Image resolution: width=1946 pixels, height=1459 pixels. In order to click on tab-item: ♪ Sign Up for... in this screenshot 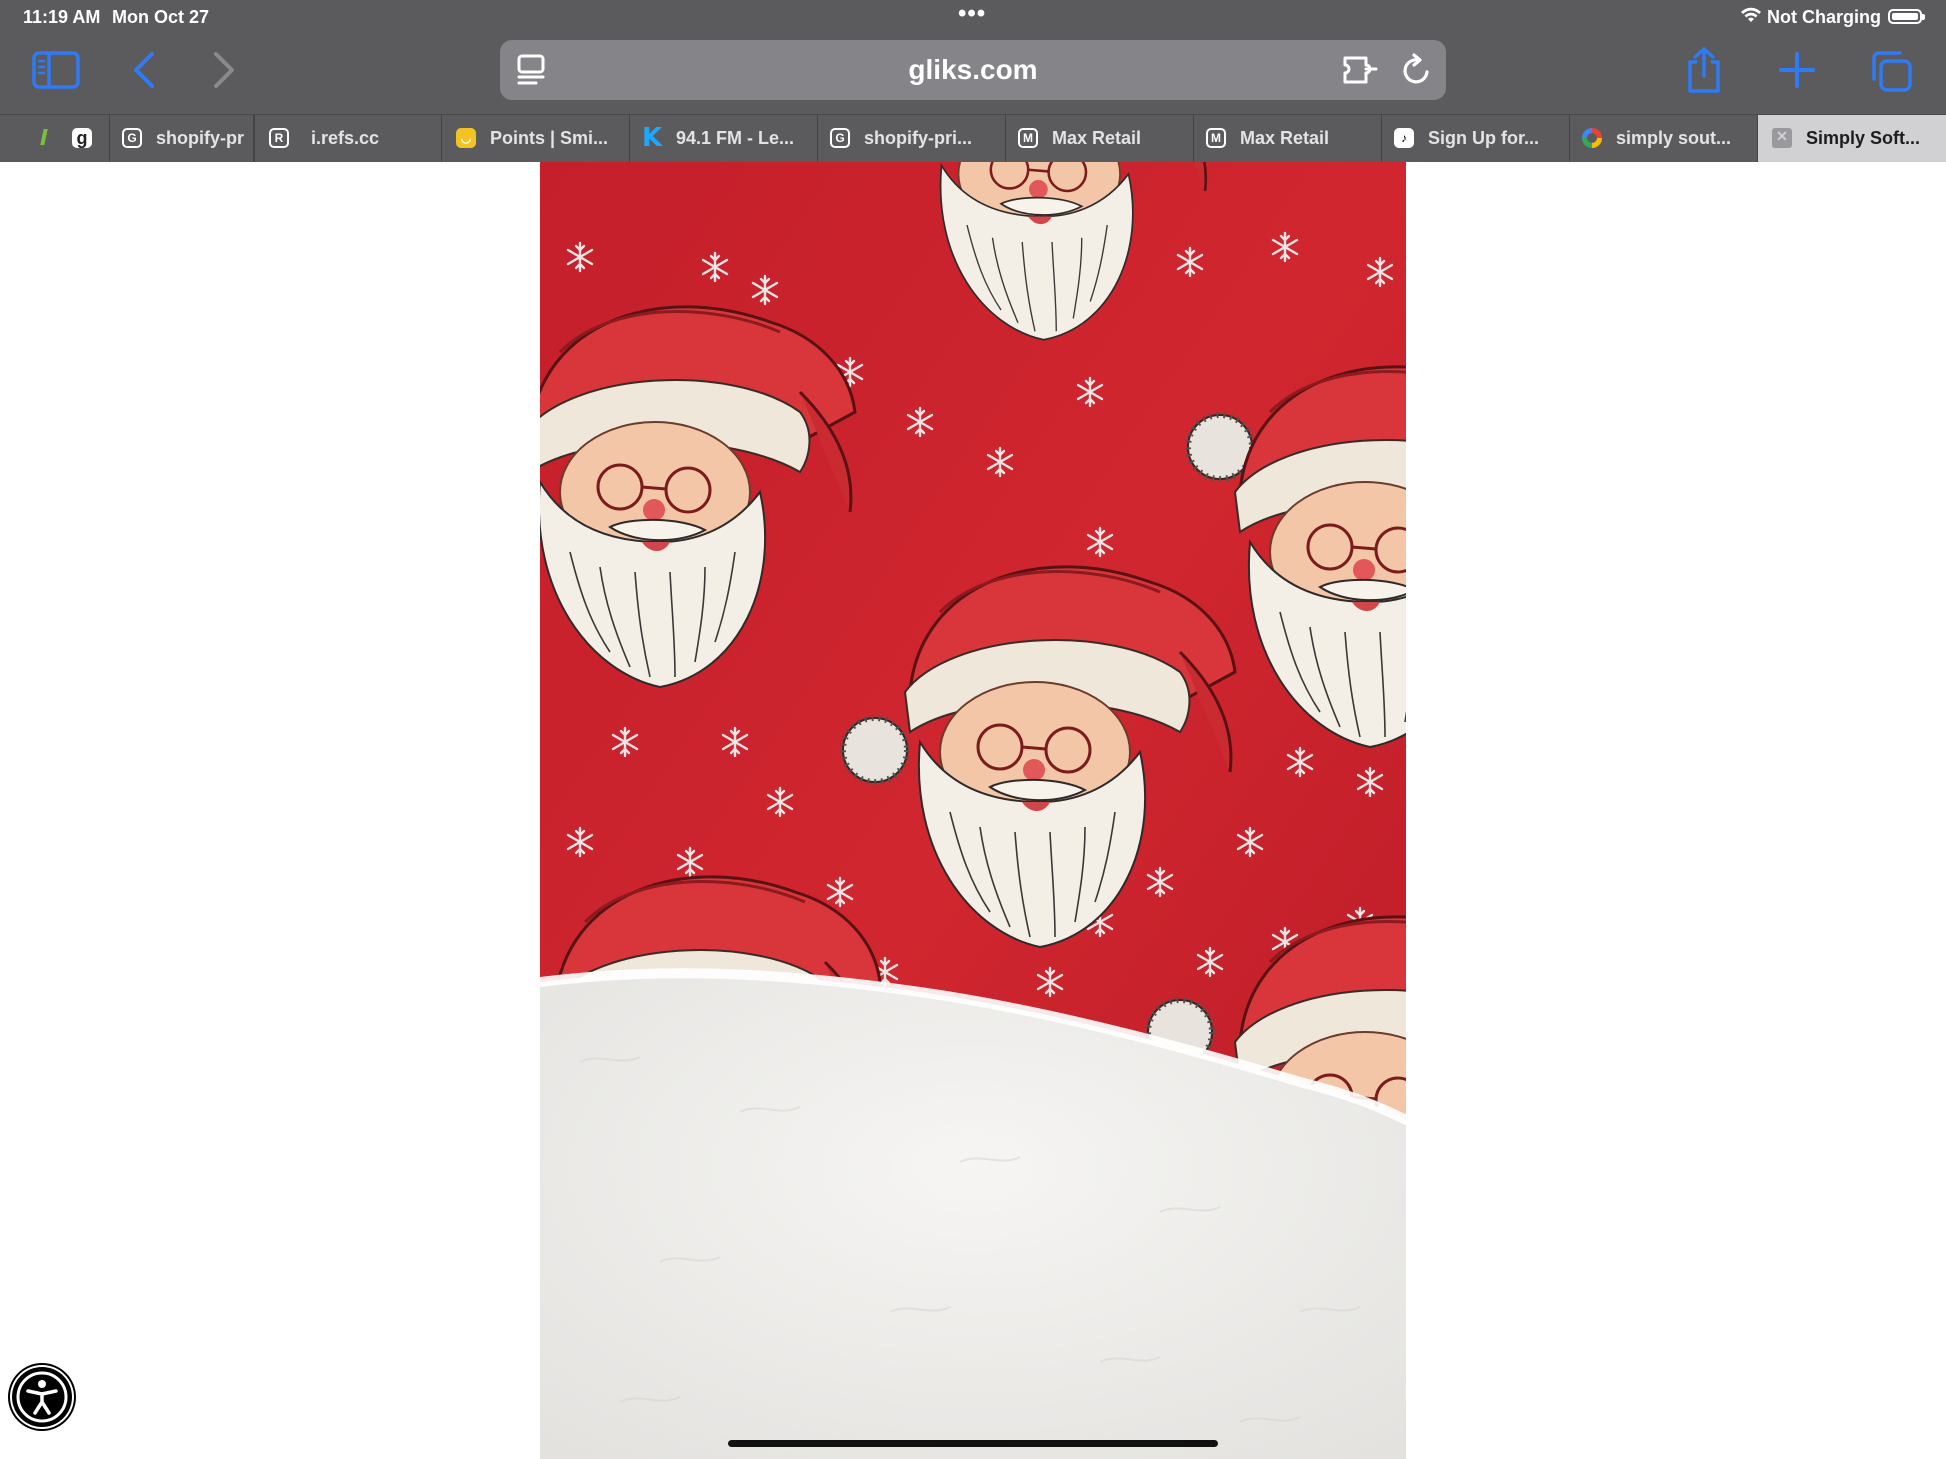, I will do `click(1476, 139)`.